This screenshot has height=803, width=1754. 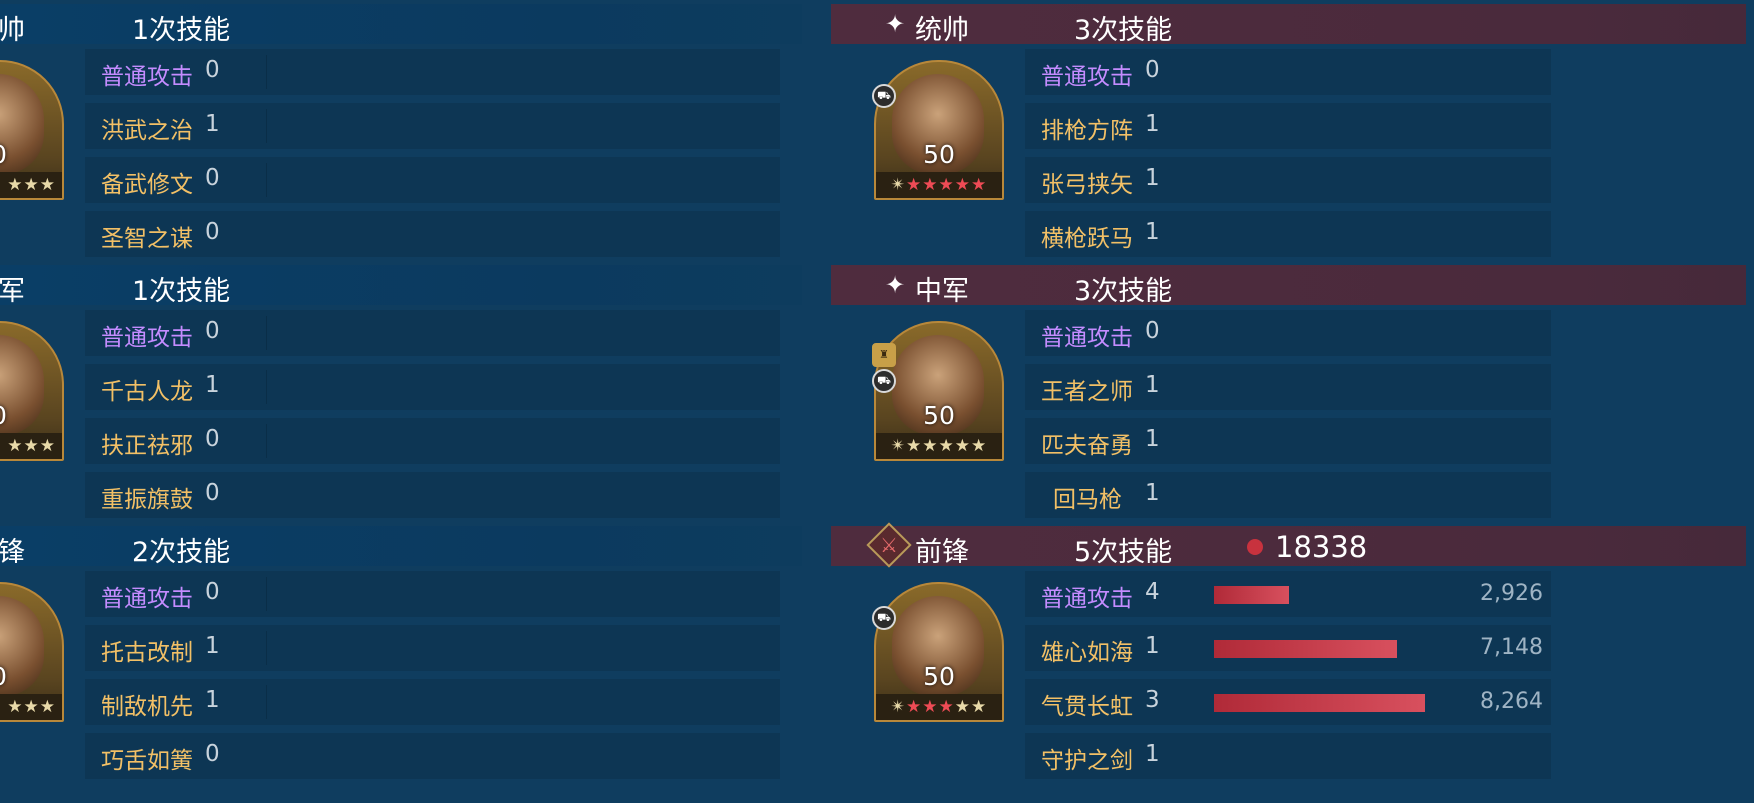 What do you see at coordinates (930, 707) in the screenshot?
I see `star-icons-red: ★★★` at bounding box center [930, 707].